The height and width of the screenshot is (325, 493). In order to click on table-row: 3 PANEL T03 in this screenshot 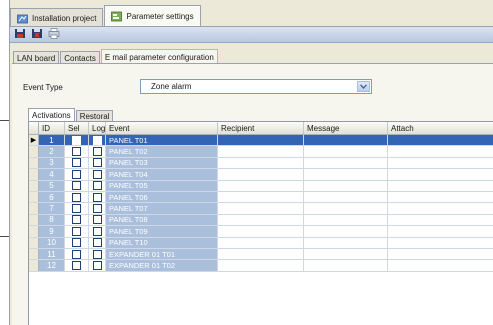, I will do `click(261, 163)`.